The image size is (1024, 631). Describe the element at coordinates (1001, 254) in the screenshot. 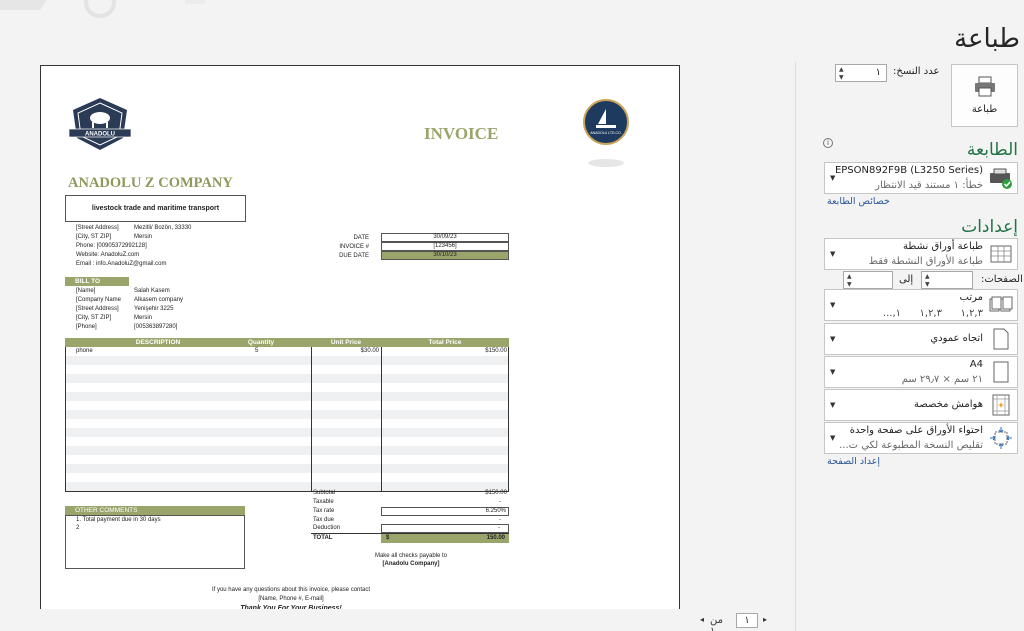

I see `worksheet-icon` at that location.